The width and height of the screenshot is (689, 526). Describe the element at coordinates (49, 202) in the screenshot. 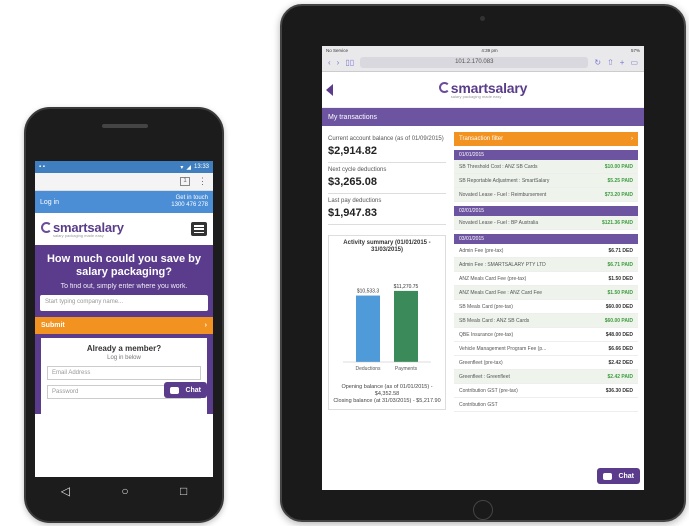

I see `login-link: Log in` at that location.